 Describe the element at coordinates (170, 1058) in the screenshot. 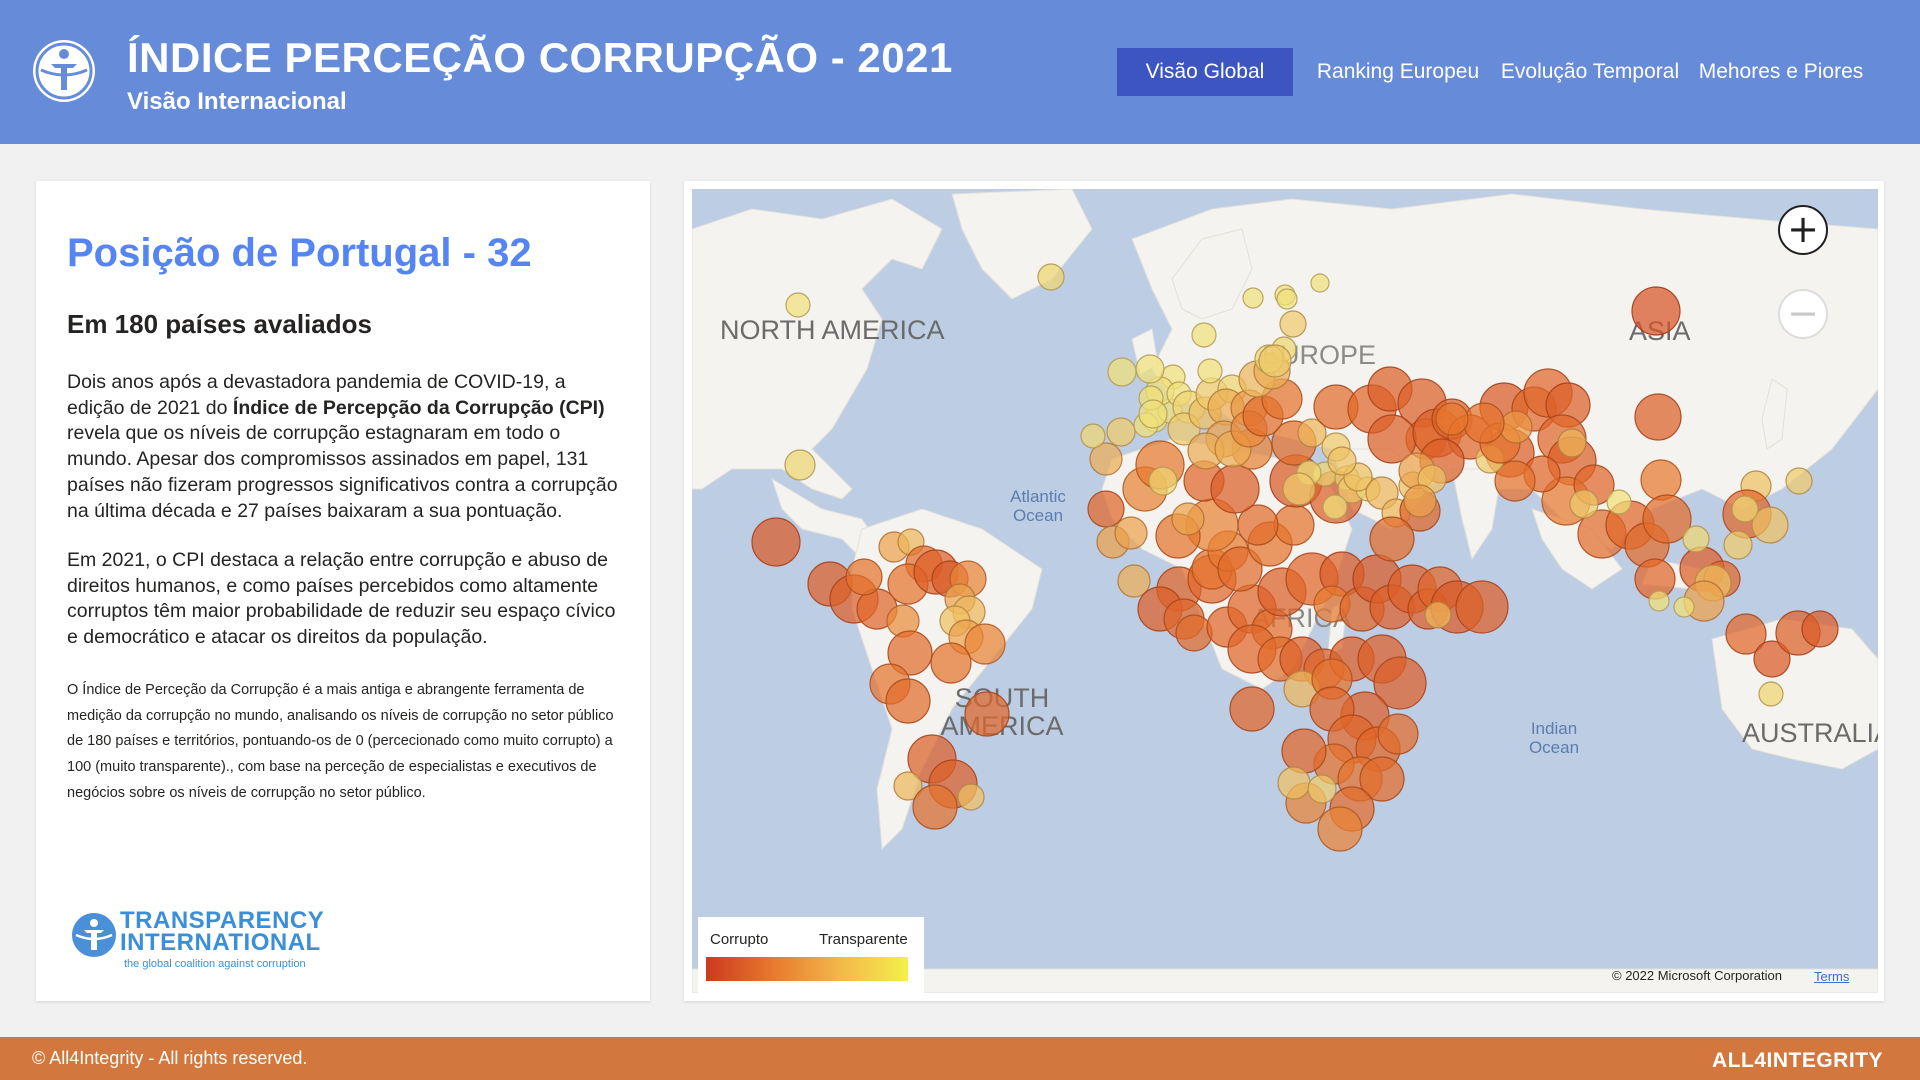

I see `footer-copyright: © All4Integrity - All rights reserved.` at that location.